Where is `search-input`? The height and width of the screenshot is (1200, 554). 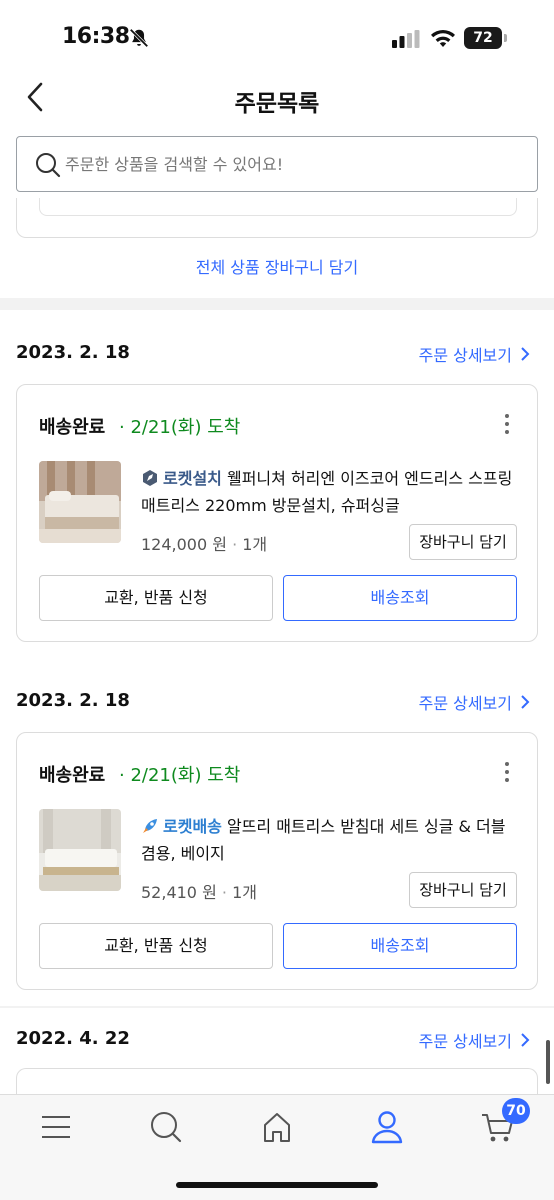
search-input is located at coordinates (290, 164).